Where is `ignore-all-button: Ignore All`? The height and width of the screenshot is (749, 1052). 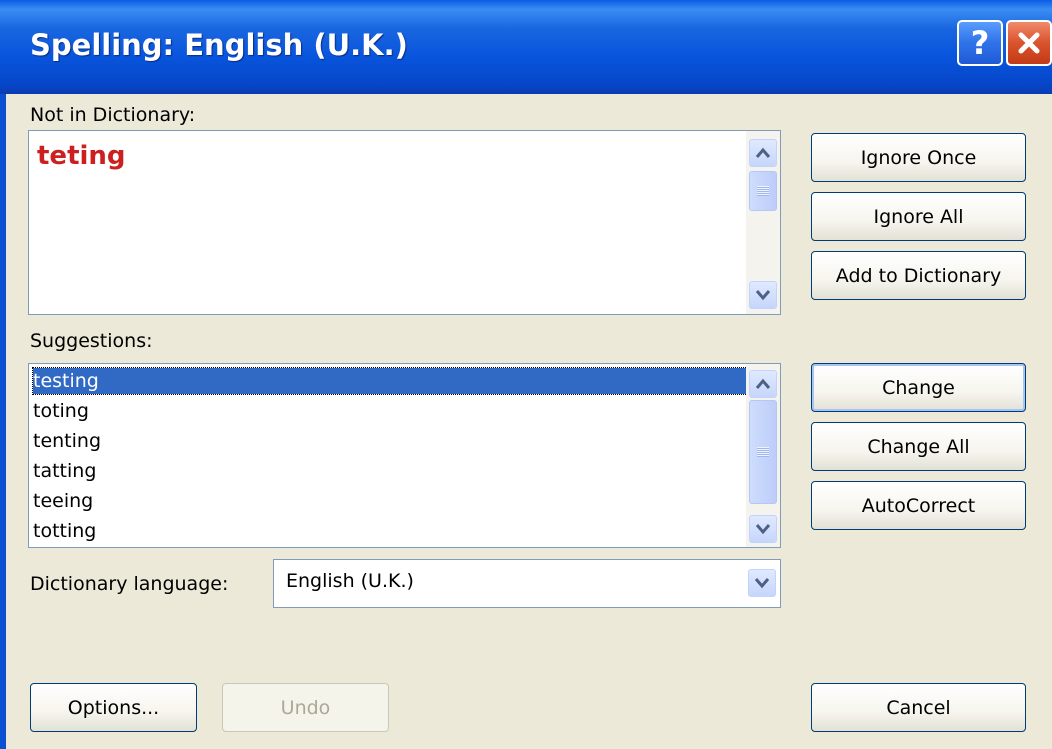
ignore-all-button: Ignore All is located at coordinates (918, 216).